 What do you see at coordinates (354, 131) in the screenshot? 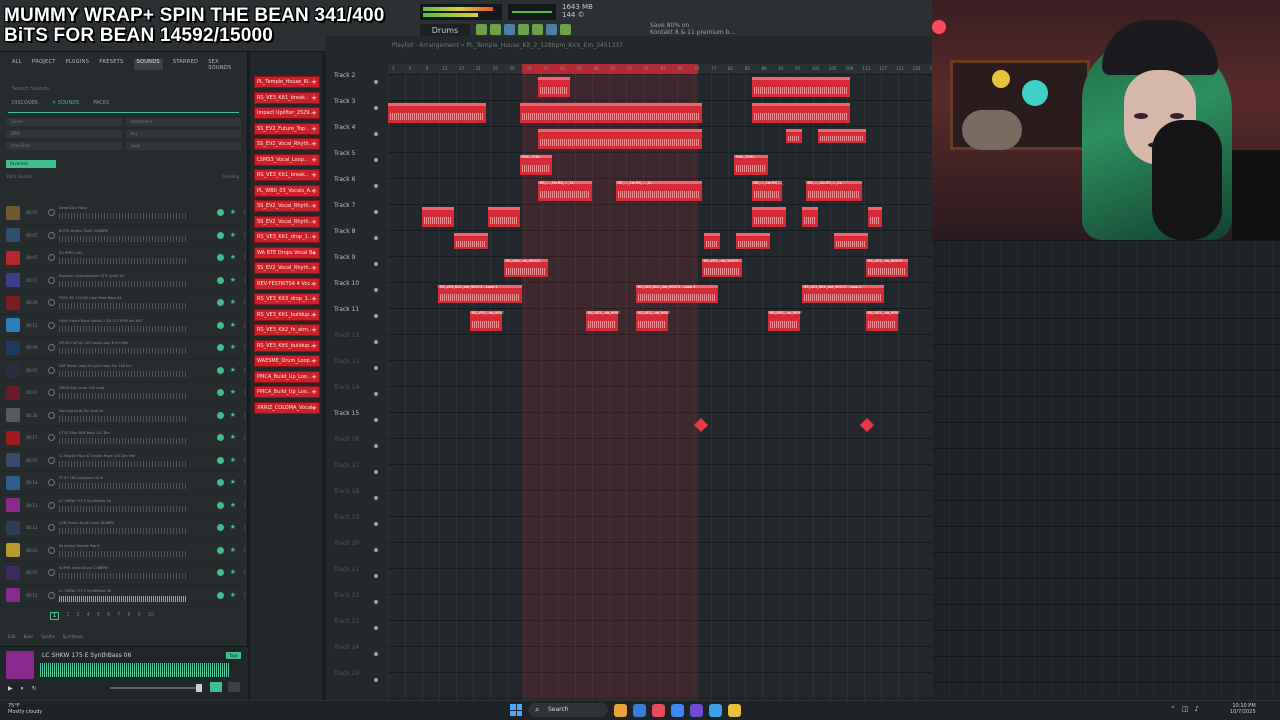
I see `track-header: Track 4` at bounding box center [354, 131].